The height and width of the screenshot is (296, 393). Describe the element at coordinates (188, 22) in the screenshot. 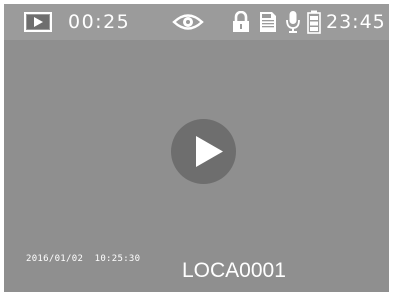

I see `eye-icon` at that location.